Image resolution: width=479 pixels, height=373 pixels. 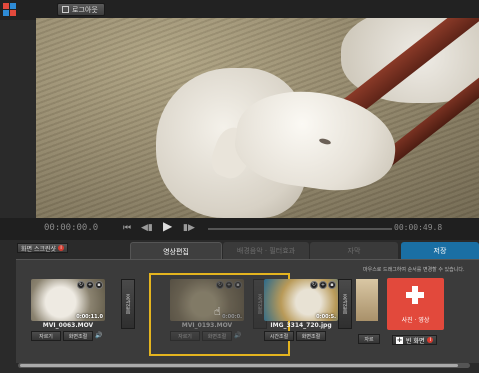 What do you see at coordinates (127, 228) in the screenshot?
I see `skip-start-icon: ⏮` at bounding box center [127, 228].